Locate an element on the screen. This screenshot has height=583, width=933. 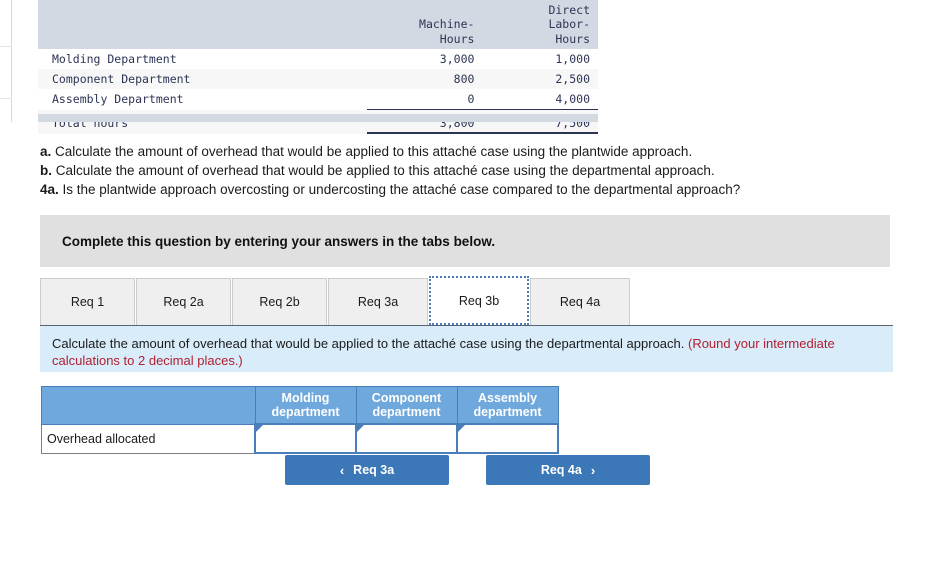
overhead-molding-input is located at coordinates (305, 438).